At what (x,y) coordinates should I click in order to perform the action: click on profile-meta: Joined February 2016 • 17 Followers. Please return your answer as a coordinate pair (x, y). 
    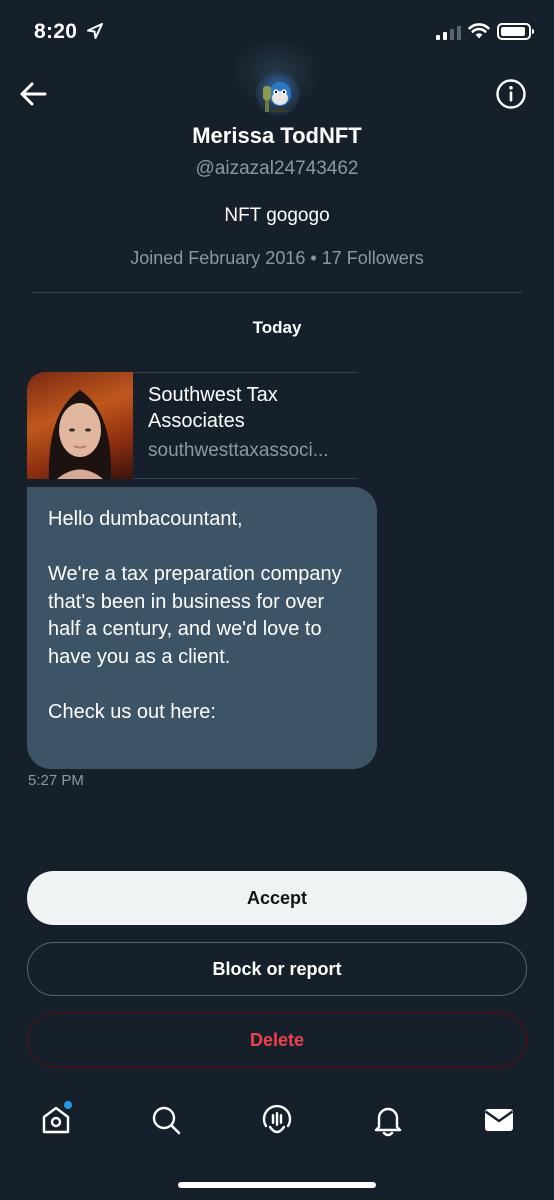
    Looking at the image, I should click on (277, 258).